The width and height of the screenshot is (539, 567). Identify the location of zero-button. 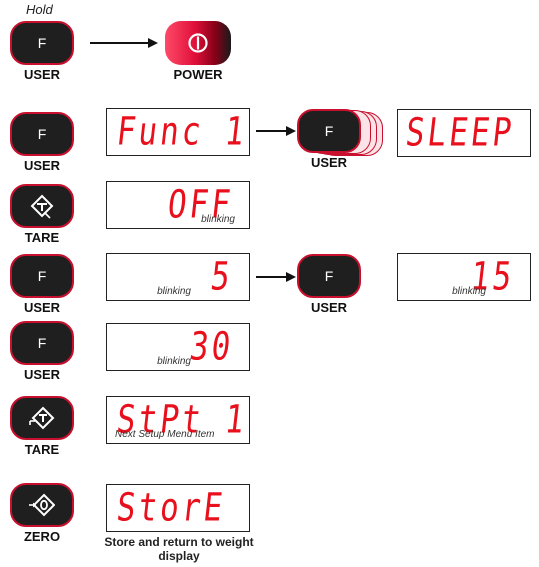
(42, 505).